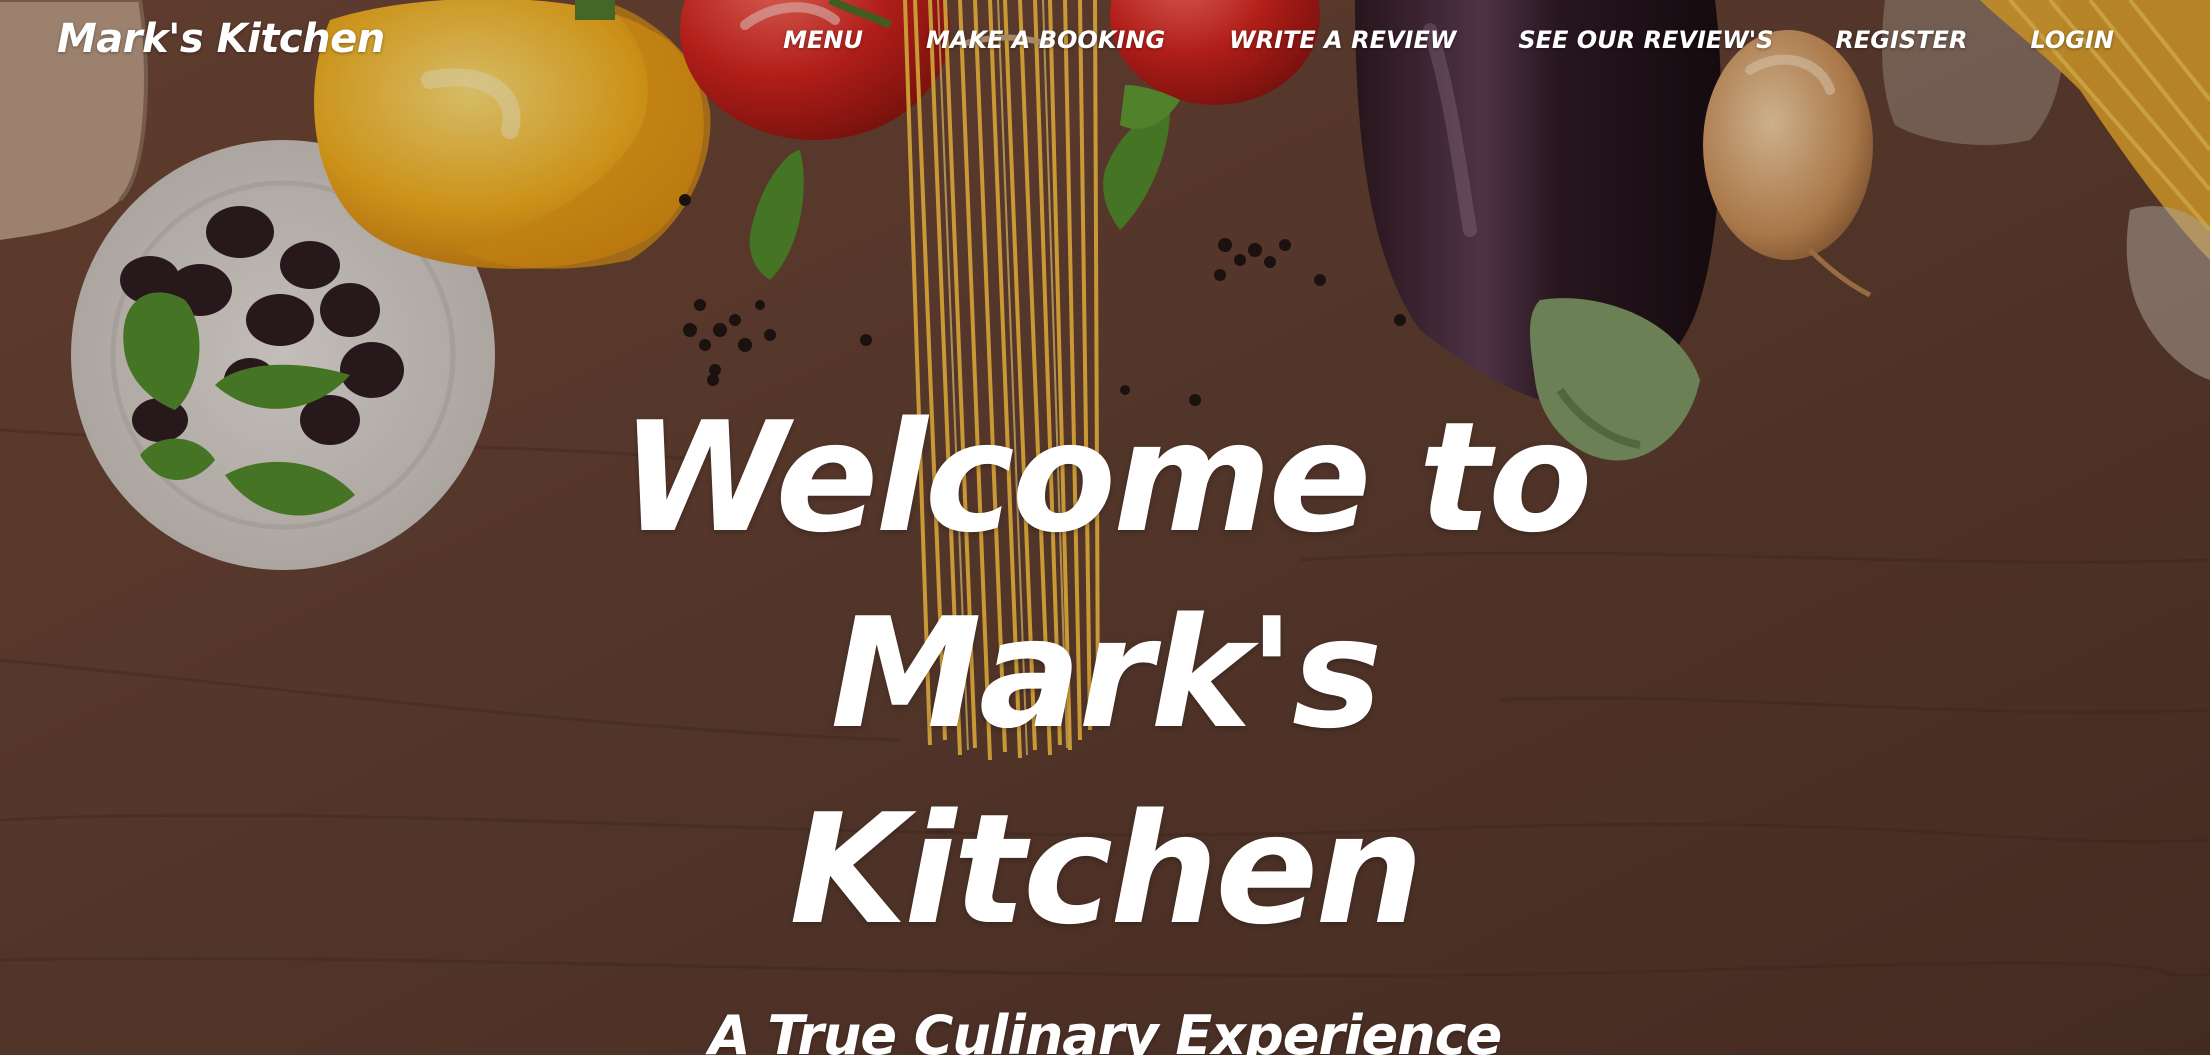 Image resolution: width=2210 pixels, height=1055 pixels. I want to click on brand-logo-link: Mark's Kitchen, so click(221, 39).